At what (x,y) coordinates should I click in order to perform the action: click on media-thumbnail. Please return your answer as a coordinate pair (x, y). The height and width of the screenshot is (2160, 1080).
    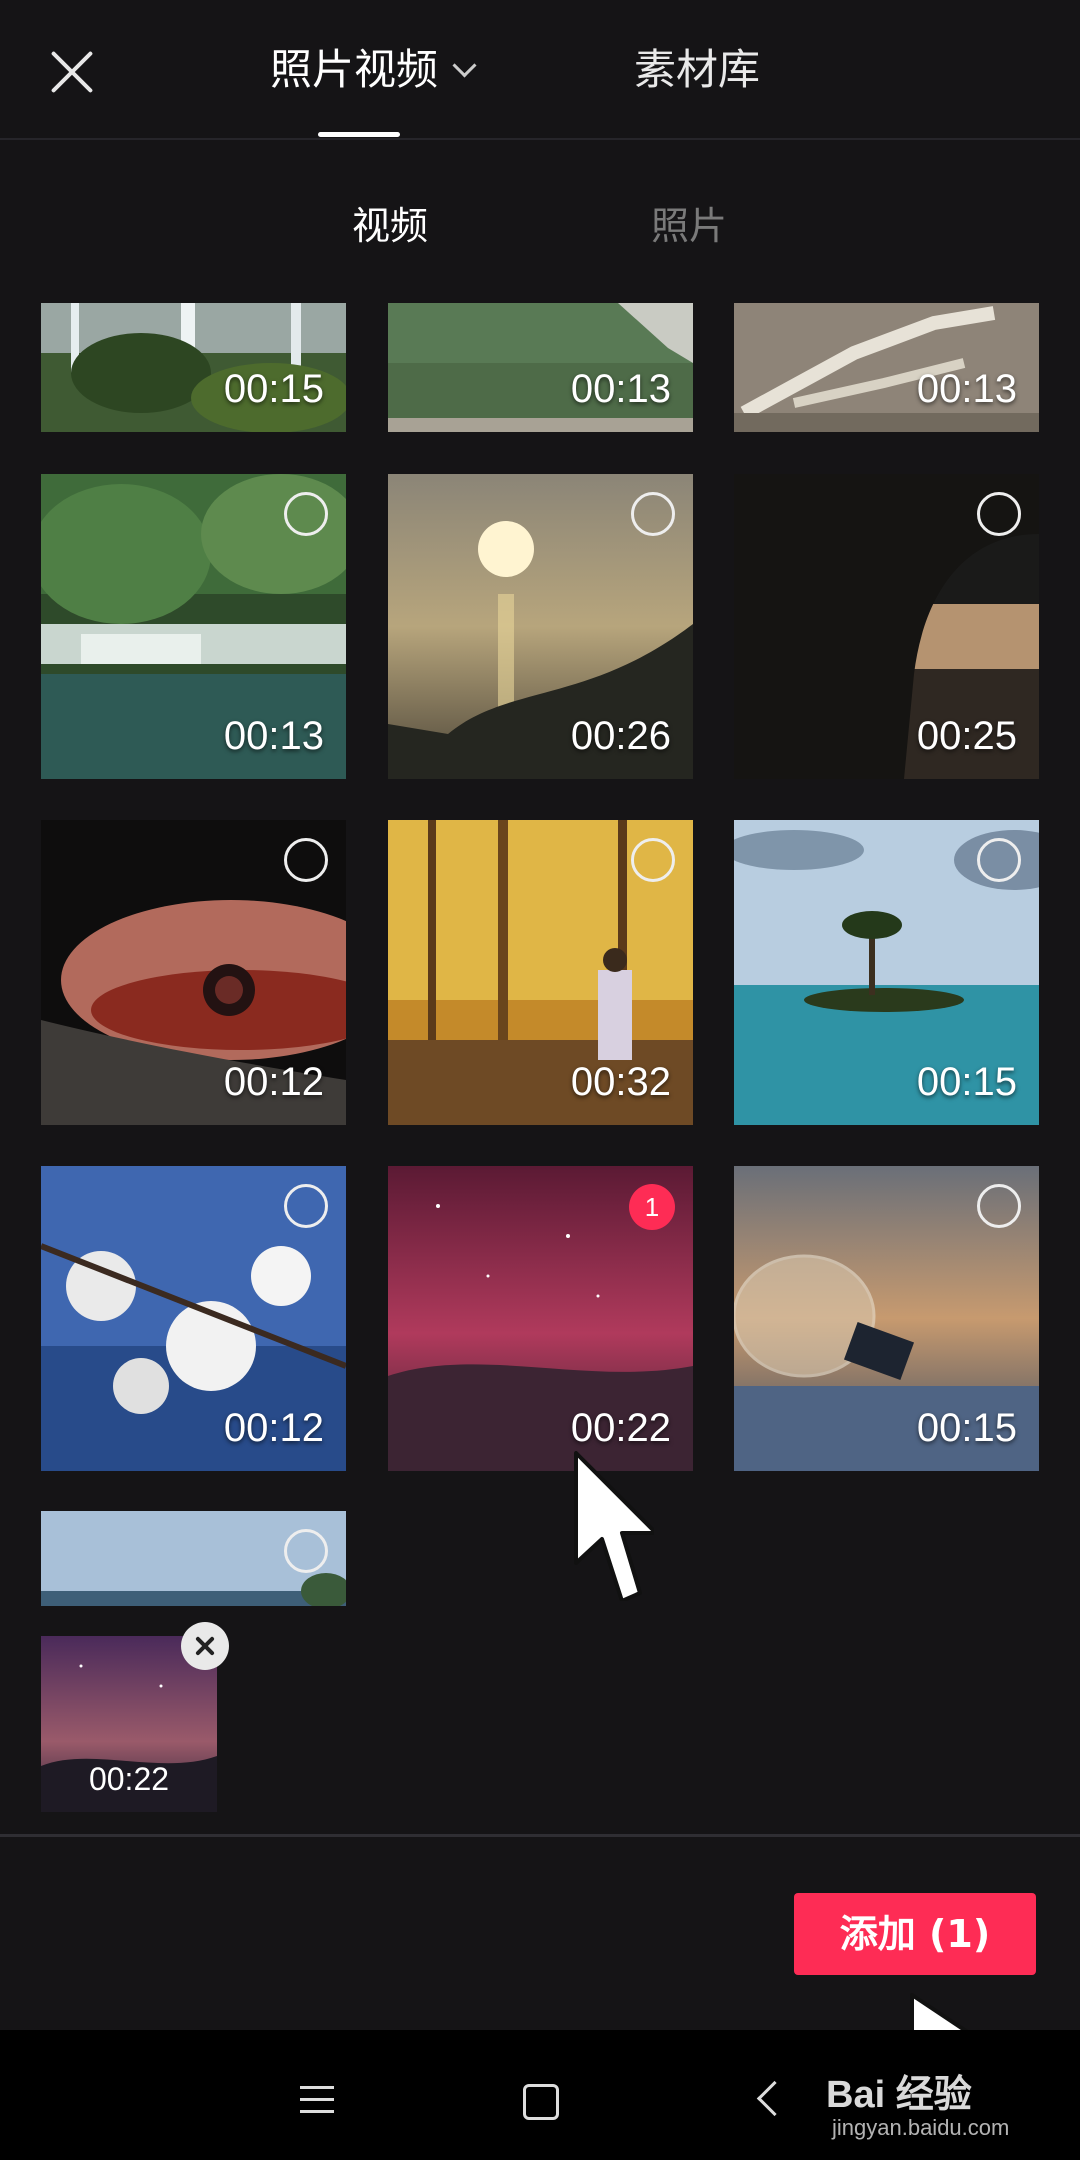
    Looking at the image, I should click on (193, 1558).